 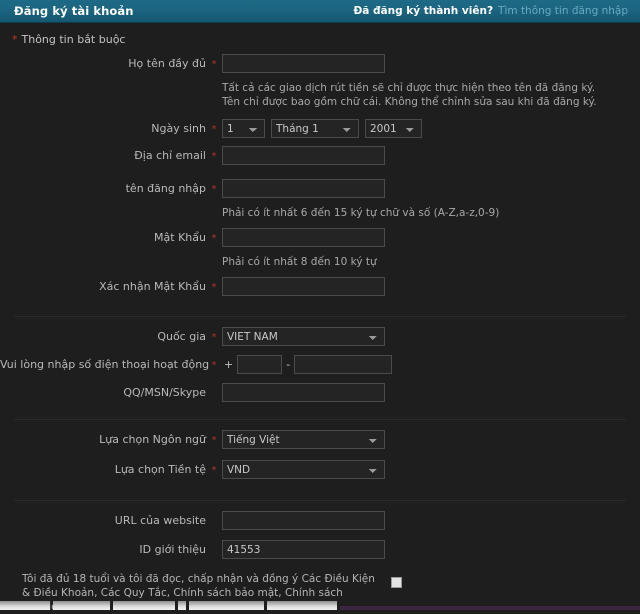 What do you see at coordinates (160, 520) in the screenshot?
I see `website-url-label: URL của website` at bounding box center [160, 520].